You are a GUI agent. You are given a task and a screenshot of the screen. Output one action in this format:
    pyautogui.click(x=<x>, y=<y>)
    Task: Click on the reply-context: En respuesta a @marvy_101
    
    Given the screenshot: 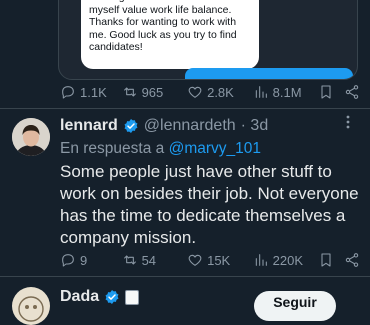 What is the action you would take?
    pyautogui.click(x=160, y=149)
    